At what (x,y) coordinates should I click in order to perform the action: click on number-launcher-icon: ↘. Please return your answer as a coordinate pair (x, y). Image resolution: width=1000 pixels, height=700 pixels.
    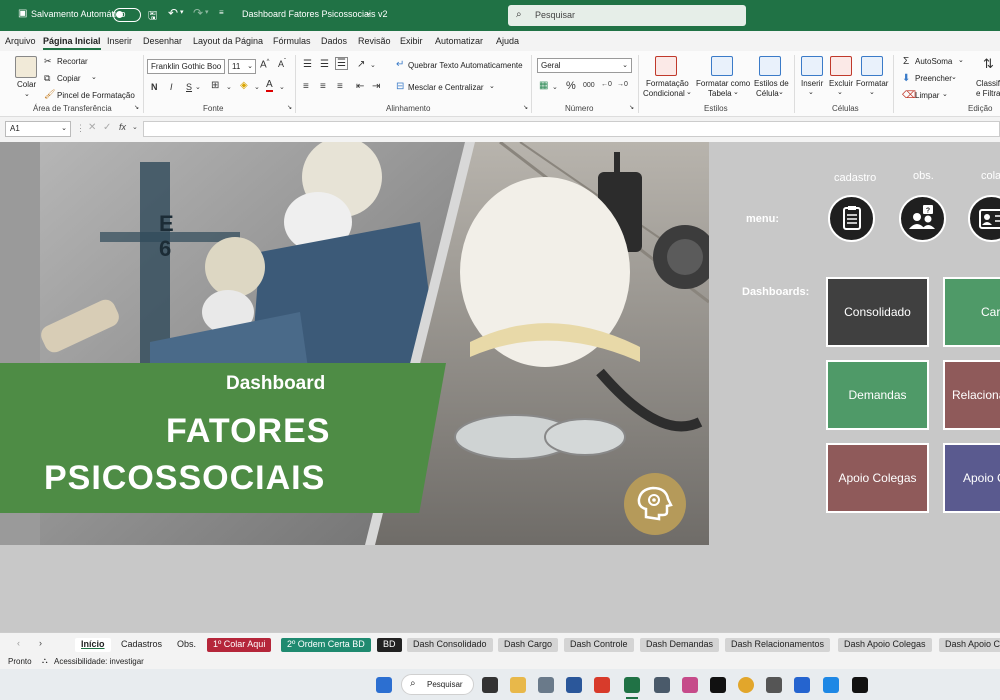
    Looking at the image, I should click on (631, 107).